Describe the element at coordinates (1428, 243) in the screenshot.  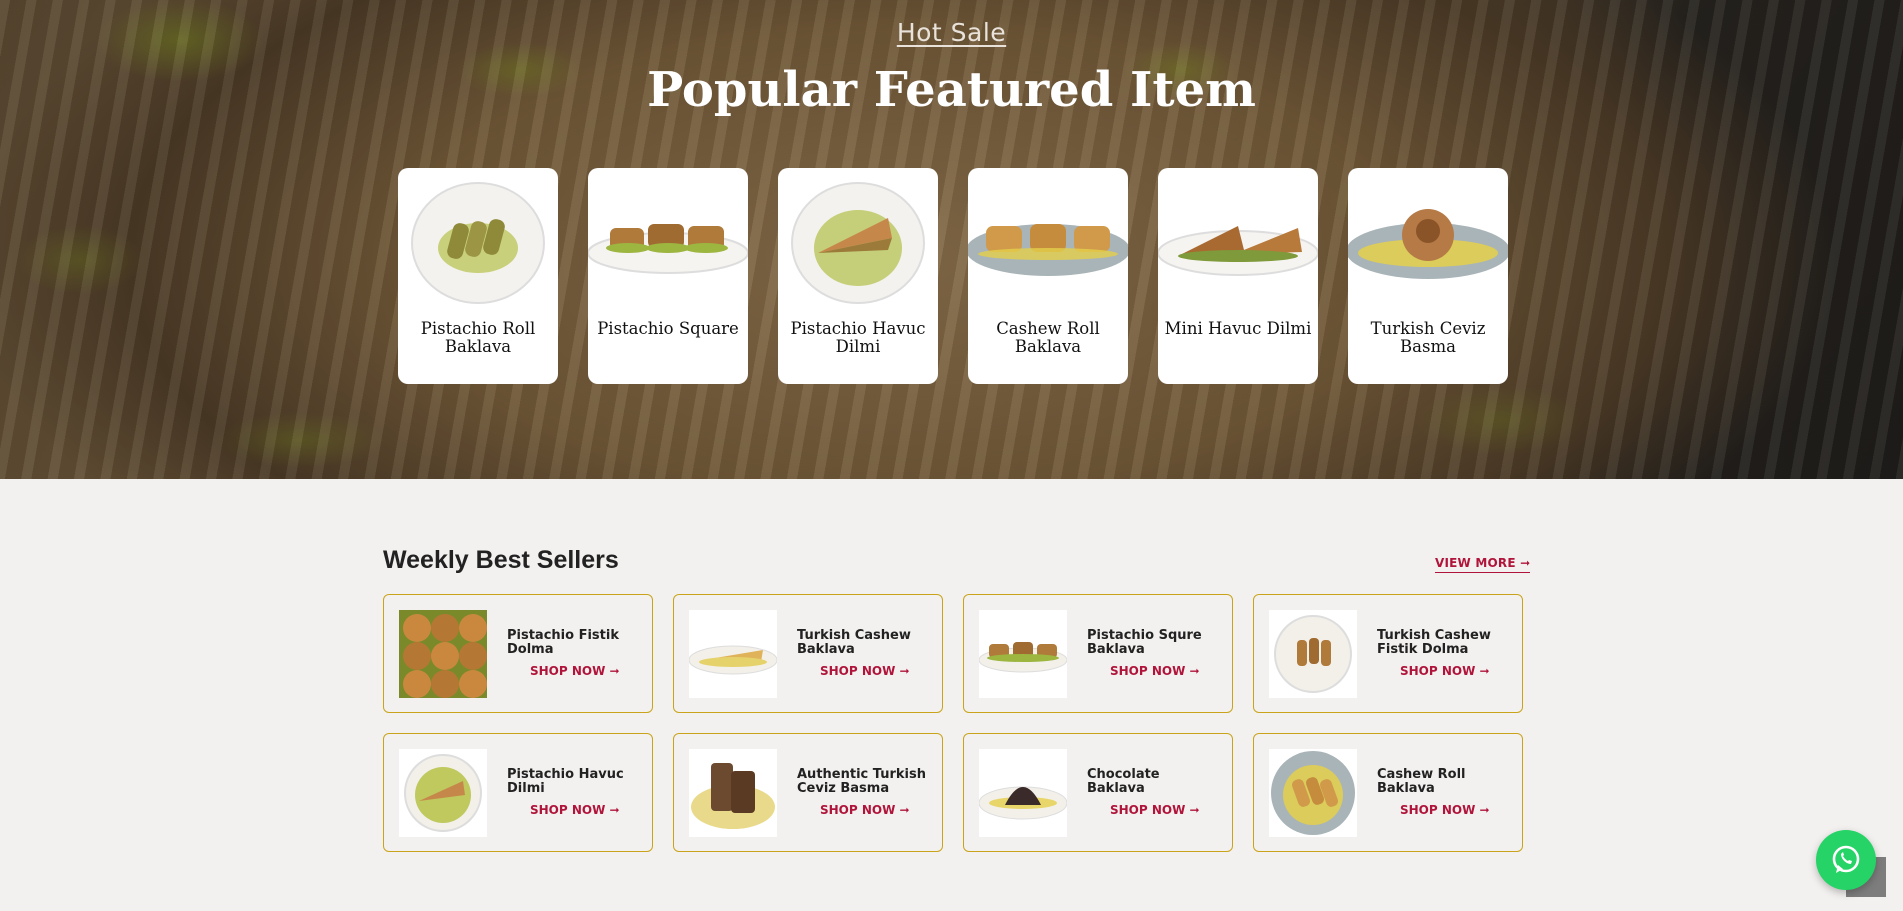
I see `ceviz-basma-plate-image` at that location.